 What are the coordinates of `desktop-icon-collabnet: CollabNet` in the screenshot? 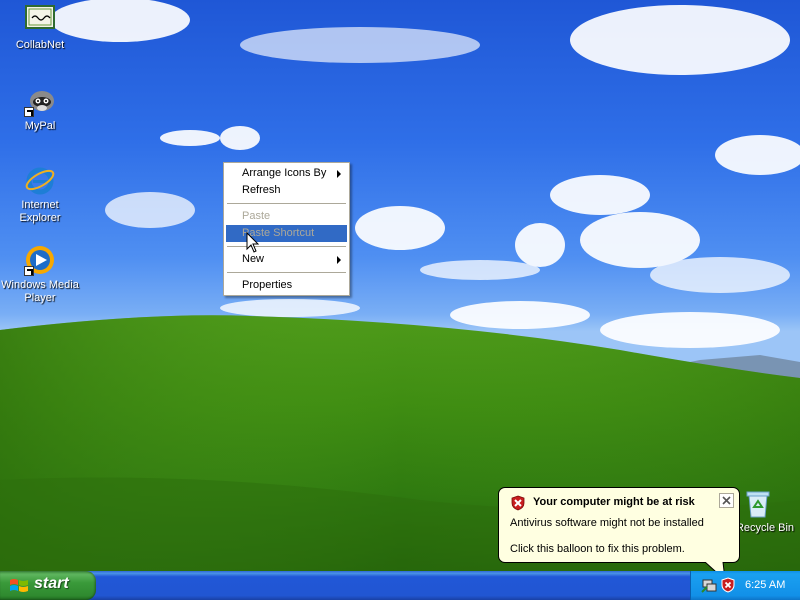 It's located at (40, 28).